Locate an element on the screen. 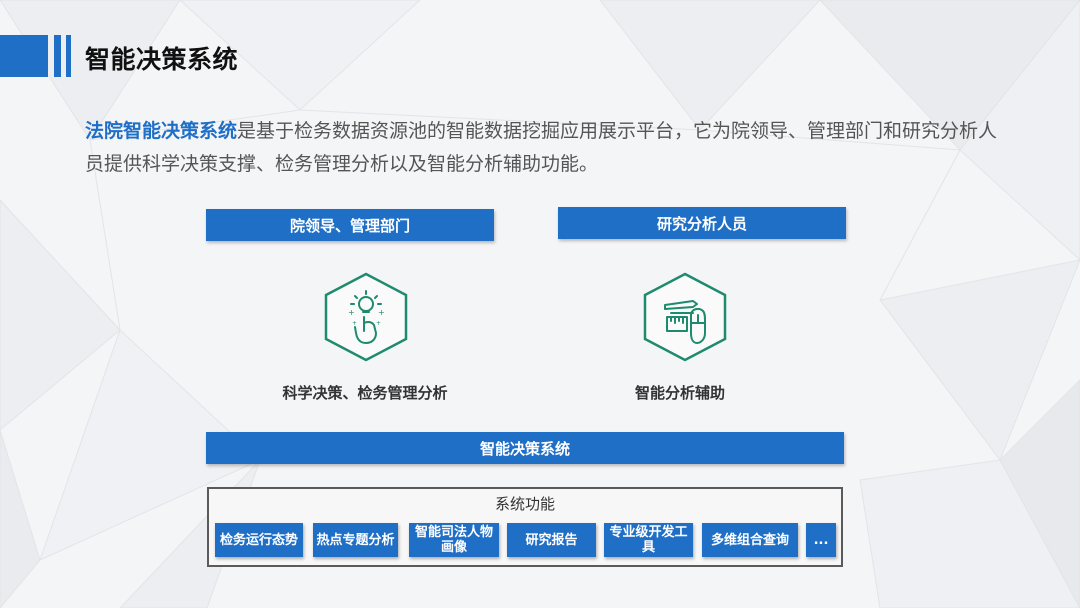  system-bar: 智能决策系统 is located at coordinates (525, 448).